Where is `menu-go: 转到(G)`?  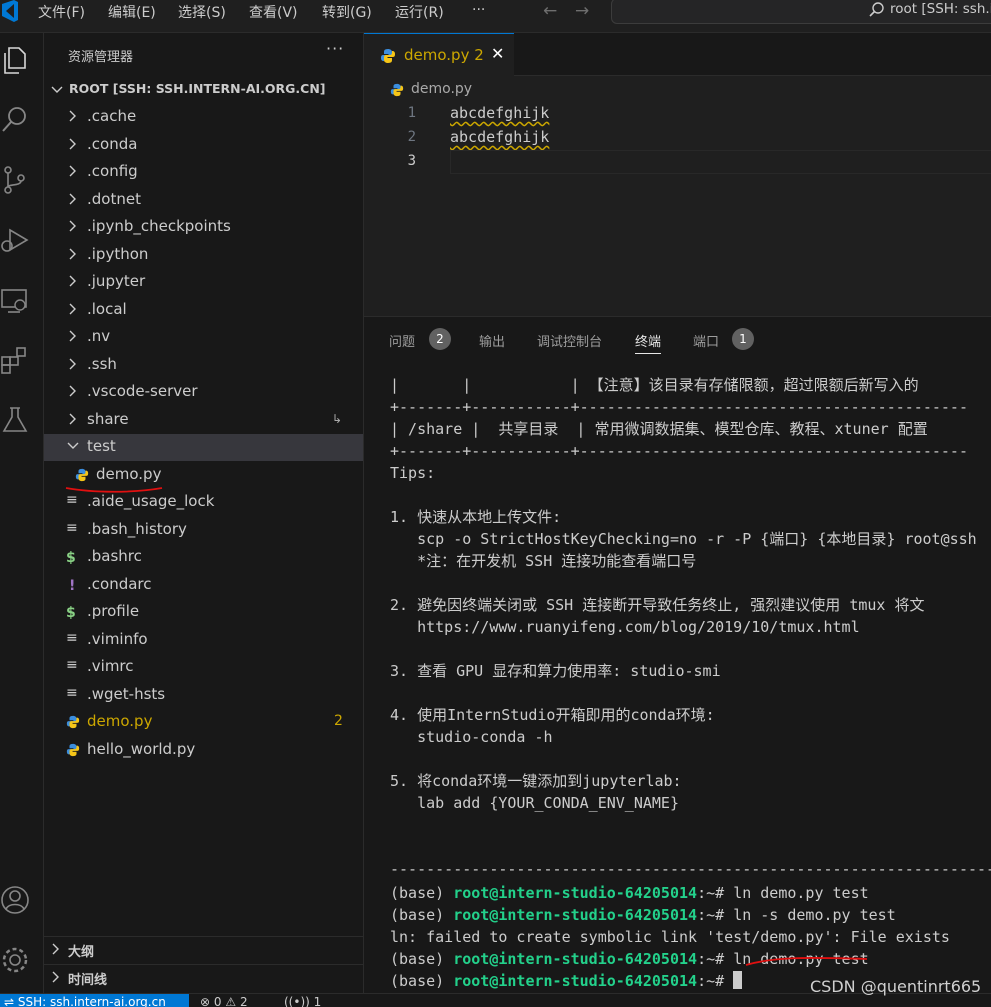
menu-go: 转到(G) is located at coordinates (347, 12).